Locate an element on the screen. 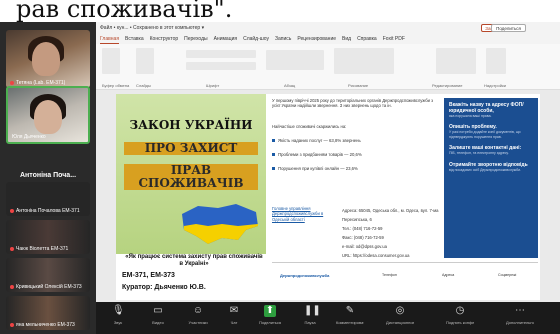 The width and height of the screenshot is (560, 334). mic-button: 🎙 Звук is located at coordinates (118, 315).